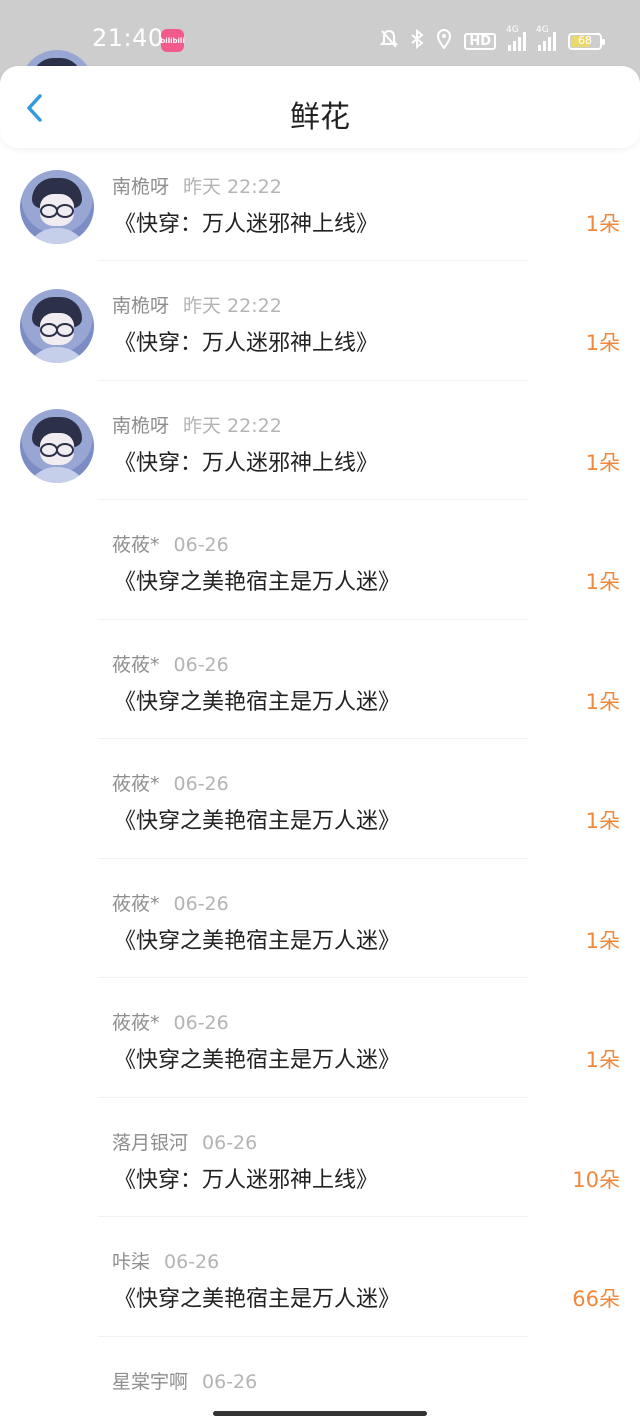 This screenshot has height=1422, width=640. What do you see at coordinates (596, 1179) in the screenshot?
I see `flower-count: 10朵` at bounding box center [596, 1179].